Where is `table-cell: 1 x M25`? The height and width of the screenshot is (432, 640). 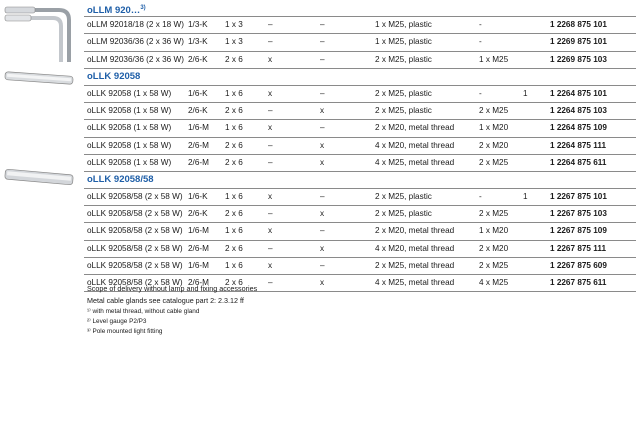 table-cell: 1 x M25 is located at coordinates (494, 59).